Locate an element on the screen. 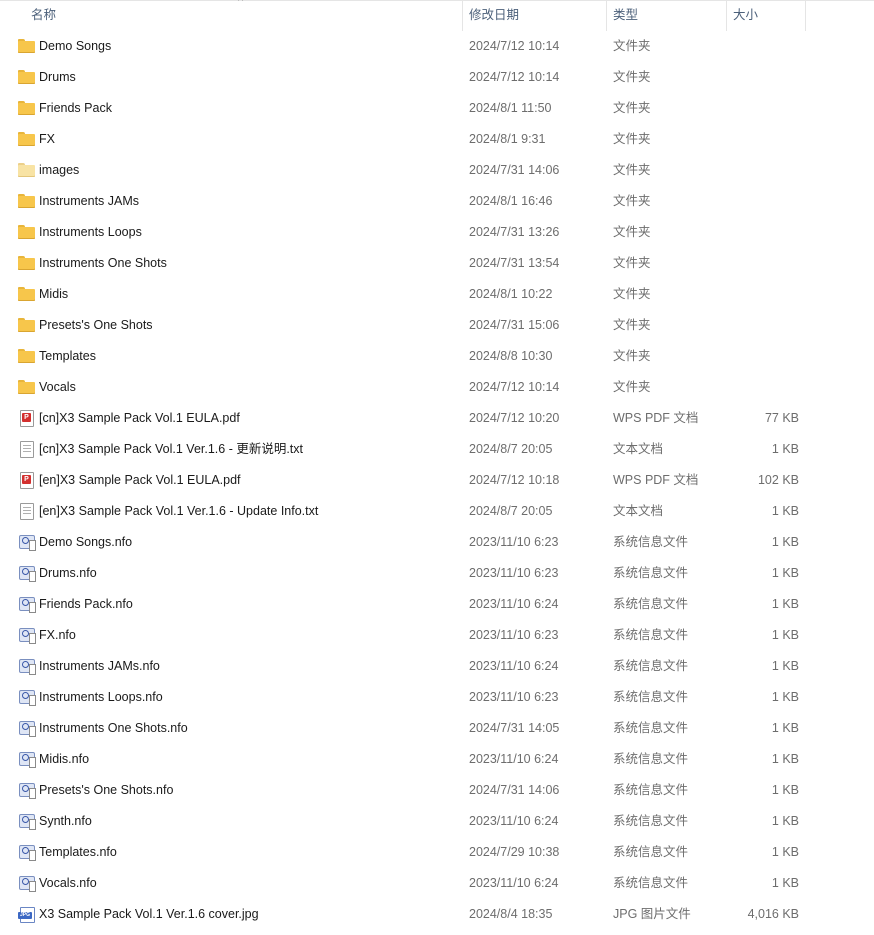 This screenshot has height=935, width=874. file-row: Vocals.nfo 2023/11/10 6:24 系统信息文件 1 KB is located at coordinates (437, 883).